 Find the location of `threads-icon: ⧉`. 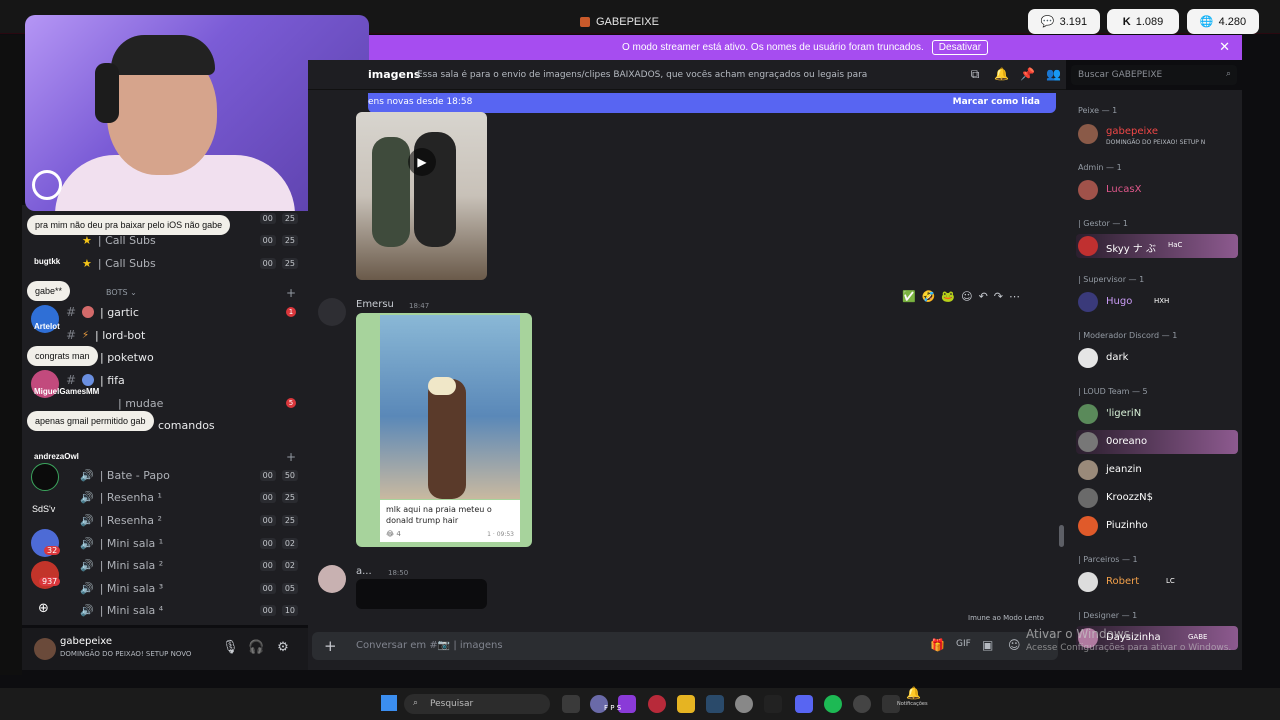

threads-icon: ⧉ is located at coordinates (975, 74).